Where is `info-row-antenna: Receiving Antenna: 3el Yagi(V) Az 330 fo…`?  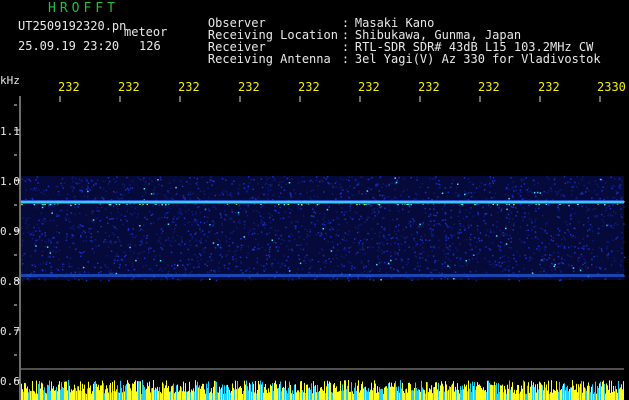
info-row-antenna: Receiving Antenna: 3el Yagi(V) Az 330 fo… is located at coordinates (404, 59).